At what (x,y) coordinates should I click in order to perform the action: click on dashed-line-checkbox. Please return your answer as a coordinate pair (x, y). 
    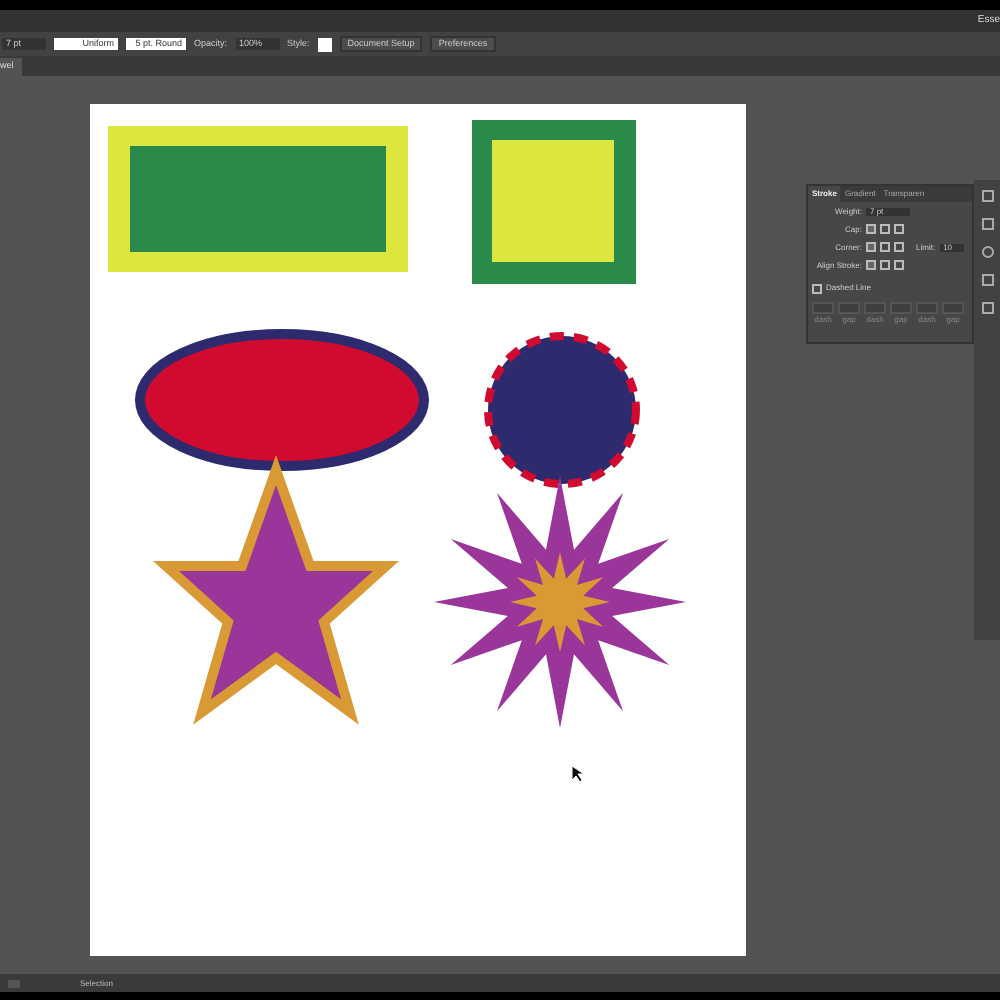
    Looking at the image, I should click on (817, 288).